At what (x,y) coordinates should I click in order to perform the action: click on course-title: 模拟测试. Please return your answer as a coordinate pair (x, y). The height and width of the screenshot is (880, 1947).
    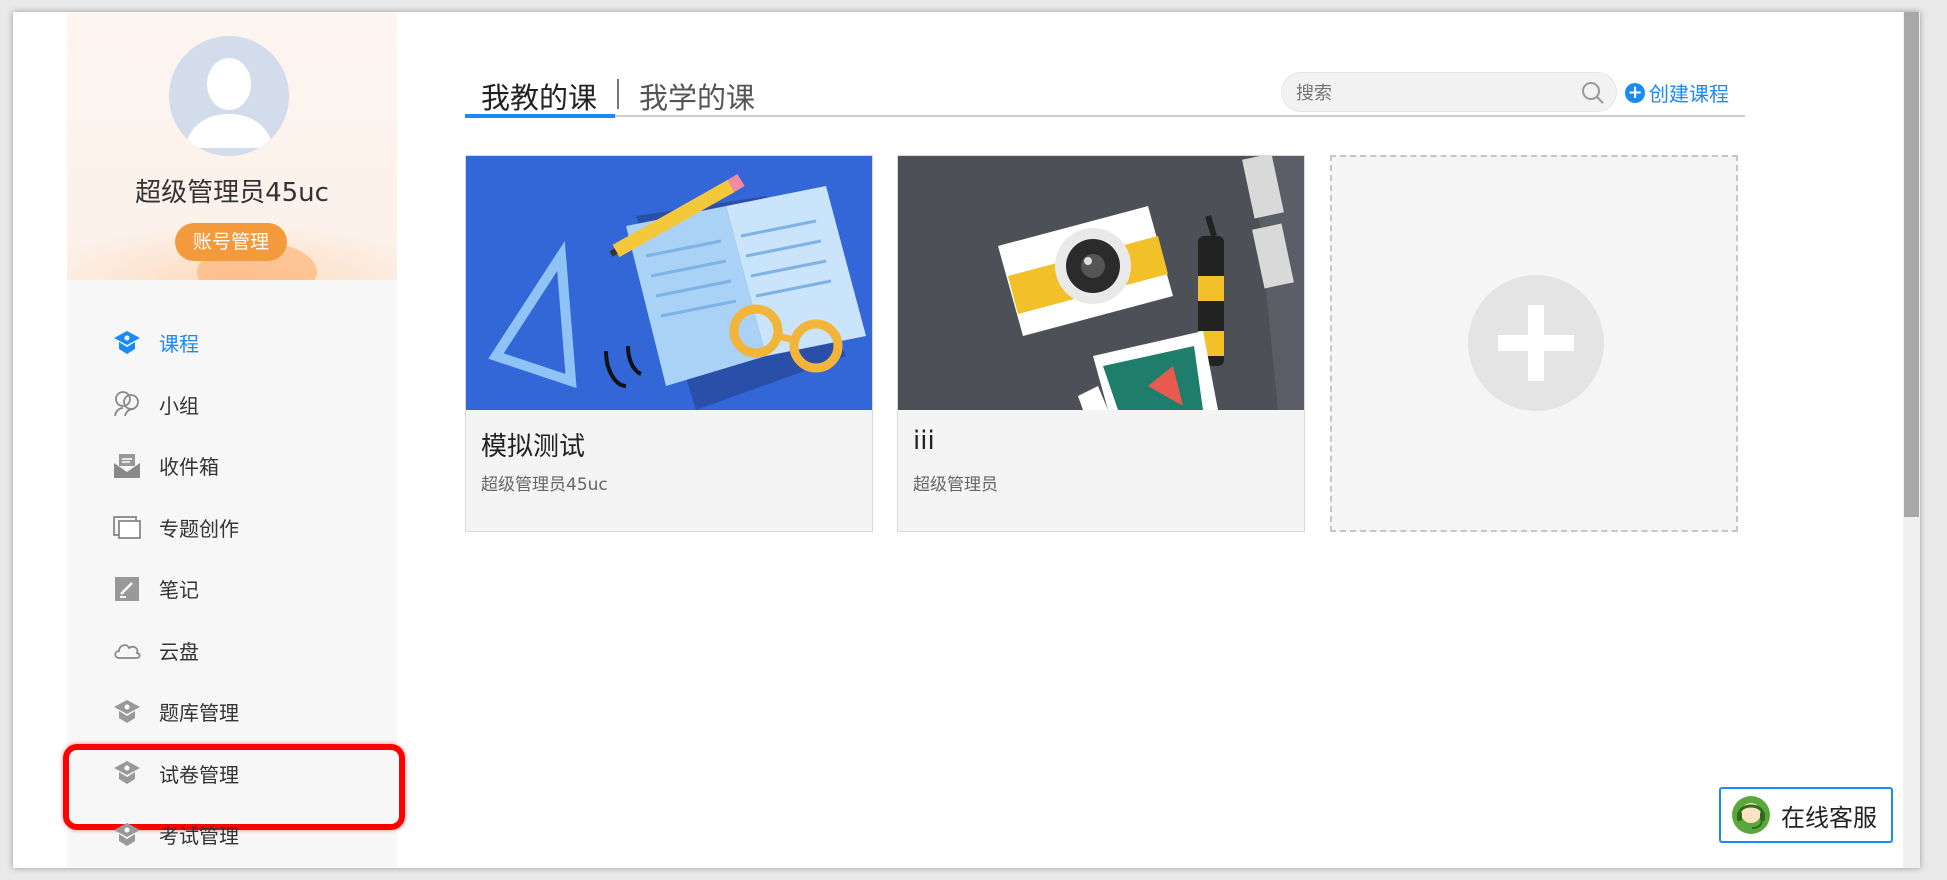
    Looking at the image, I should click on (533, 444).